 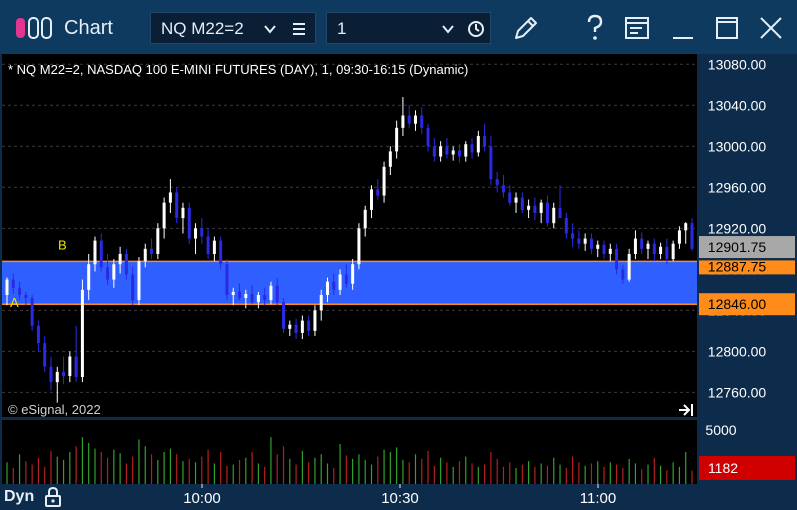 I want to click on zone-marker-b: B, so click(x=62, y=244).